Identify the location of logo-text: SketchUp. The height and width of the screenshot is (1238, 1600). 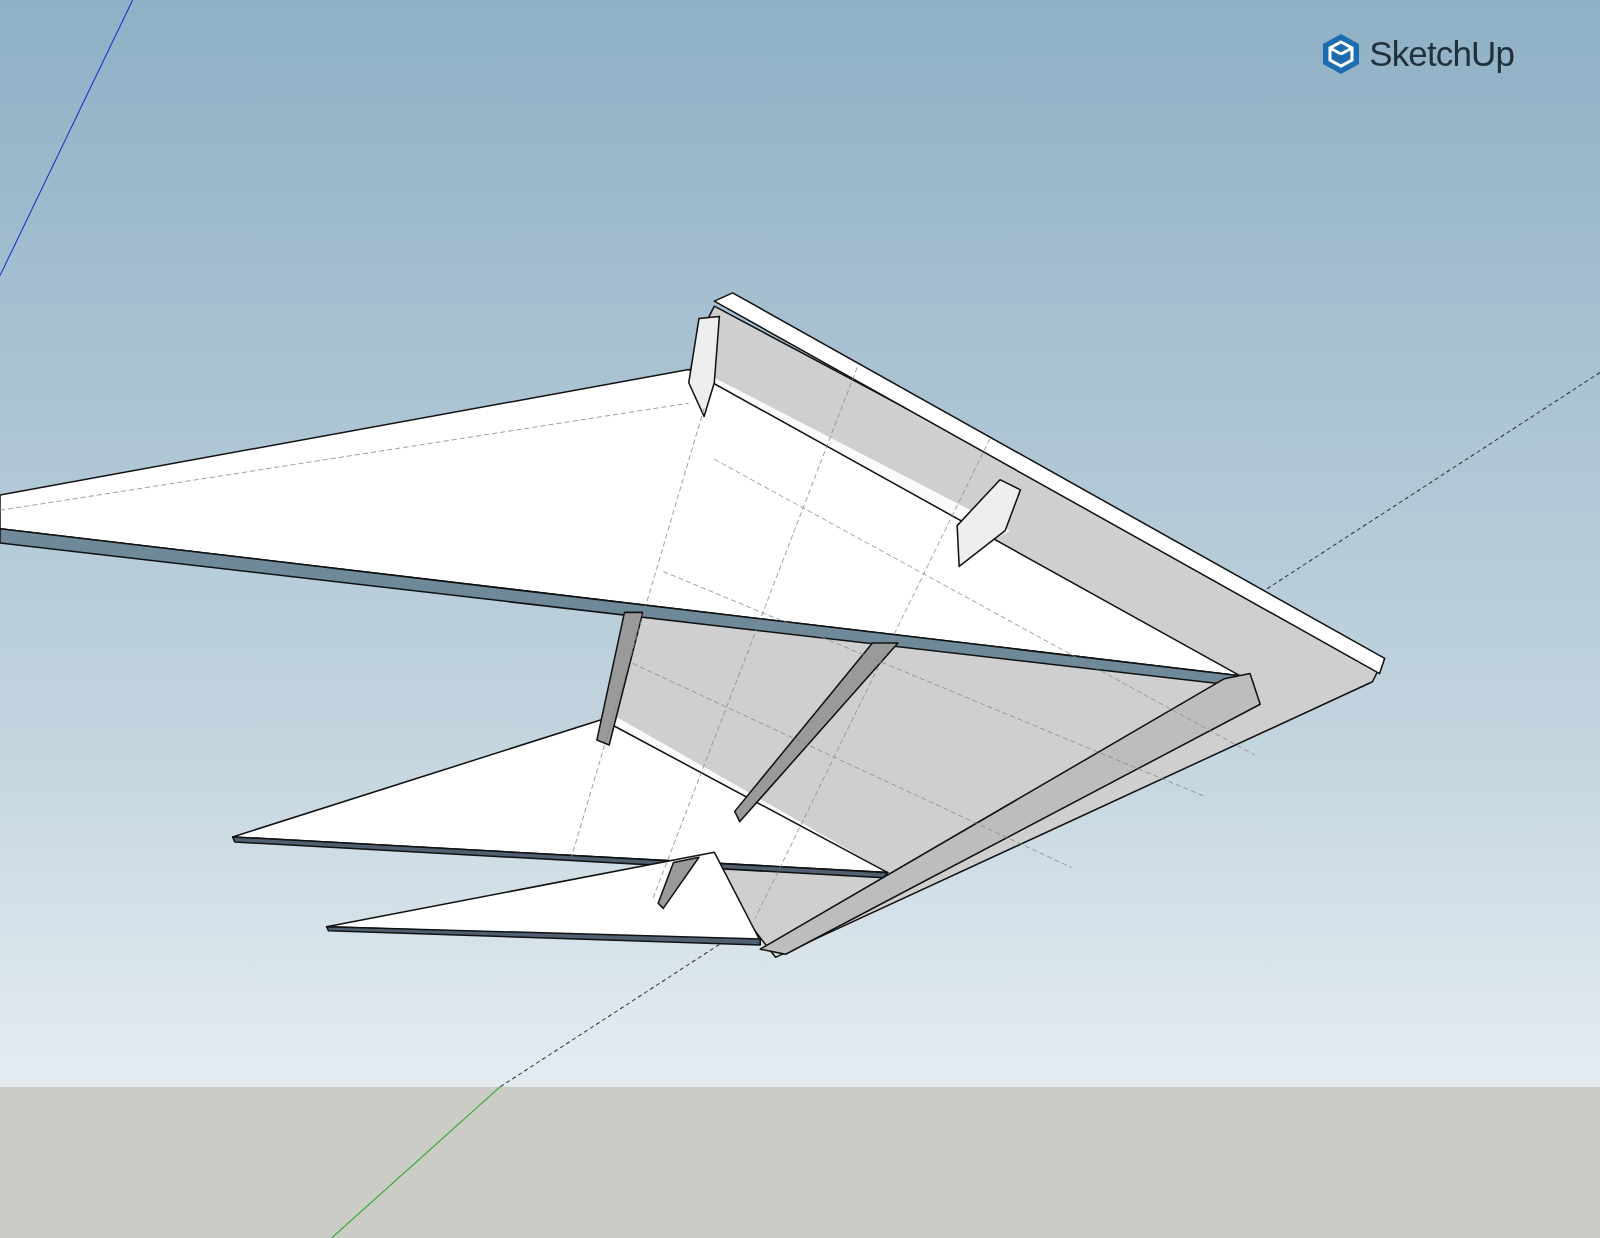
(1441, 54).